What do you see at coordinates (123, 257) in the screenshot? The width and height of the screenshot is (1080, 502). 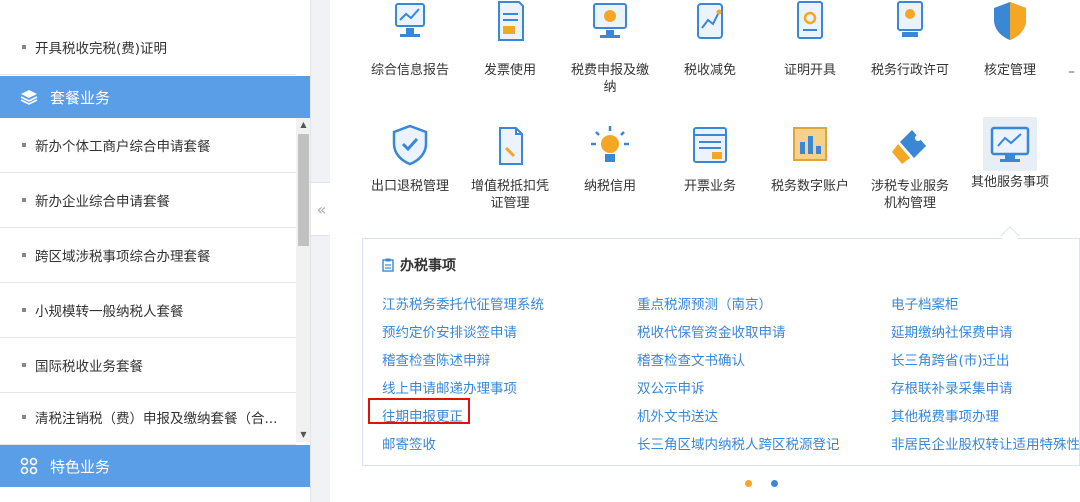 I see `sidebar-item-label: 跨区域涉税事项综合办理套餐` at bounding box center [123, 257].